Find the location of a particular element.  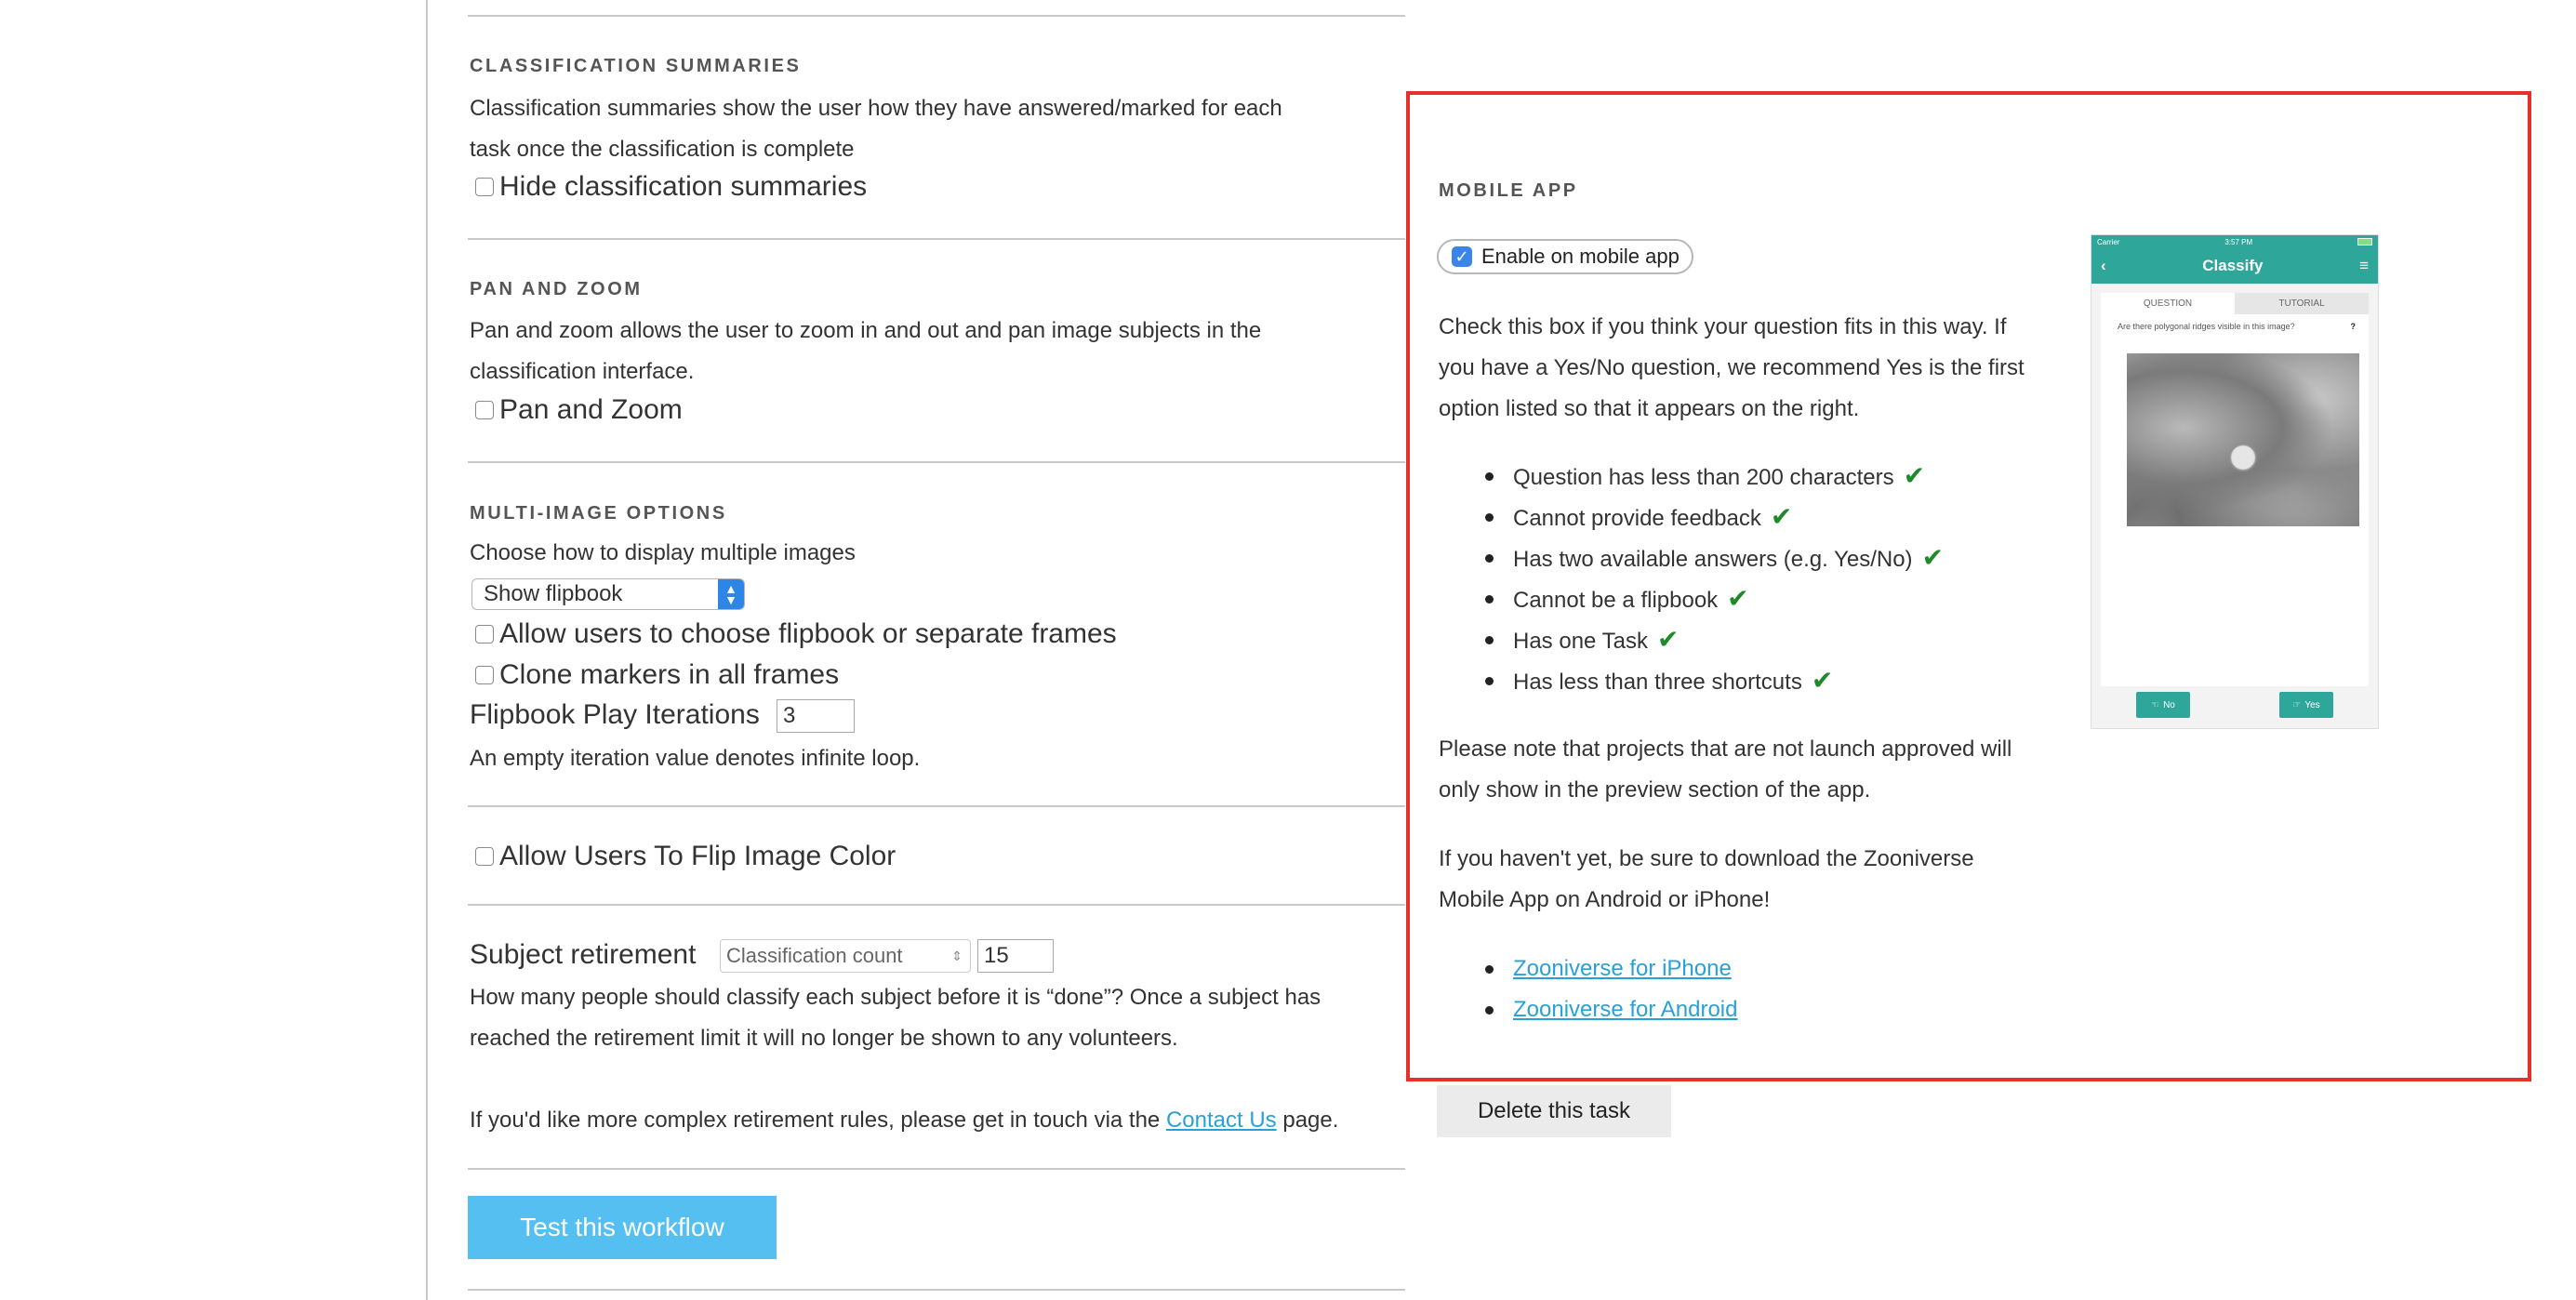

criteria-item: Cannot be a flipbook ✔ is located at coordinates (1691, 598).